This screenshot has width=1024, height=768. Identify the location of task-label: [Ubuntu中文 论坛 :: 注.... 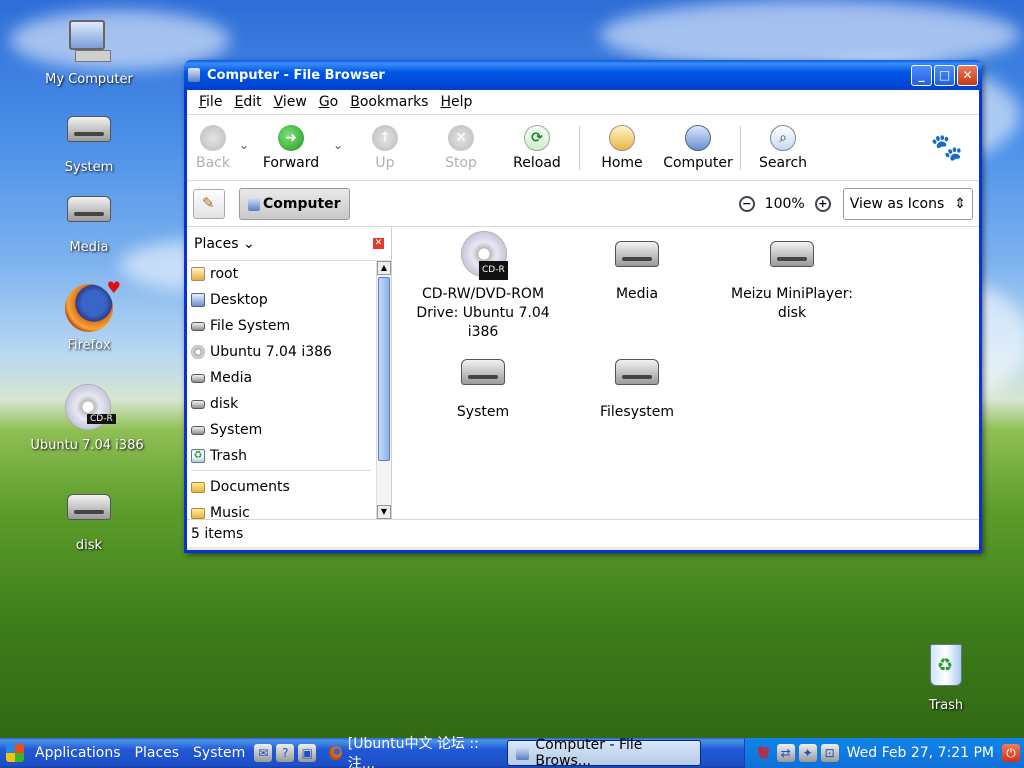
(413, 752).